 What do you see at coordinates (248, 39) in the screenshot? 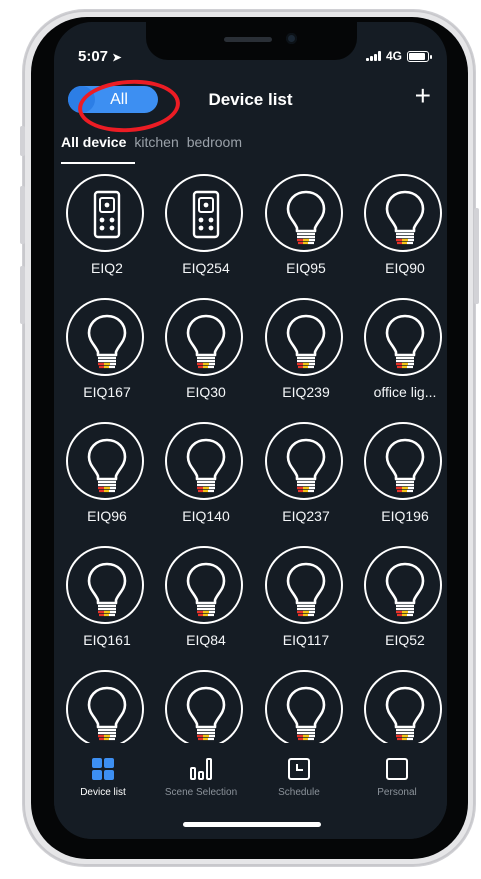
I see `speaker` at bounding box center [248, 39].